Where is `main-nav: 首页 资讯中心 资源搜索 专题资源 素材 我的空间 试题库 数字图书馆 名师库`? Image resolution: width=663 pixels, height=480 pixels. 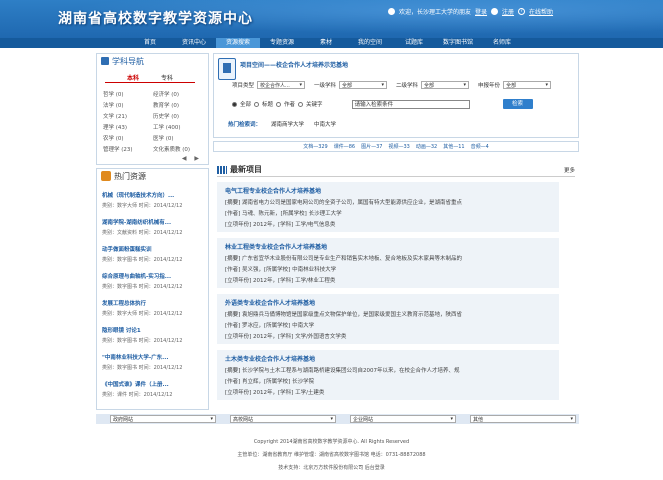
main-nav: 首页 资讯中心 资源搜索 专题资源 素材 我的空间 试题库 数字图书馆 名师库 is located at coordinates (331, 43).